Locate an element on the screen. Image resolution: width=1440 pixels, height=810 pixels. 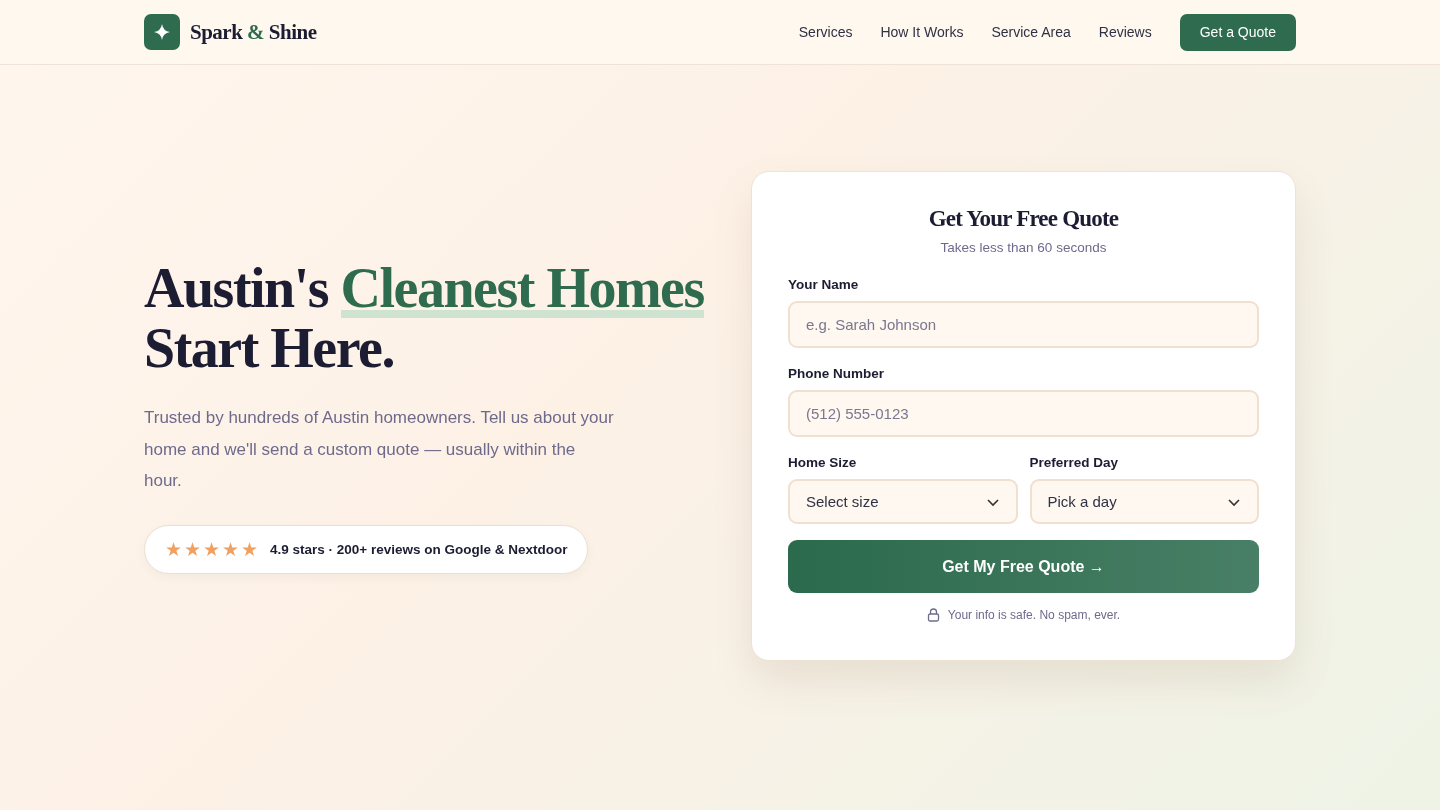
field-label: Phone Number is located at coordinates (836, 373).